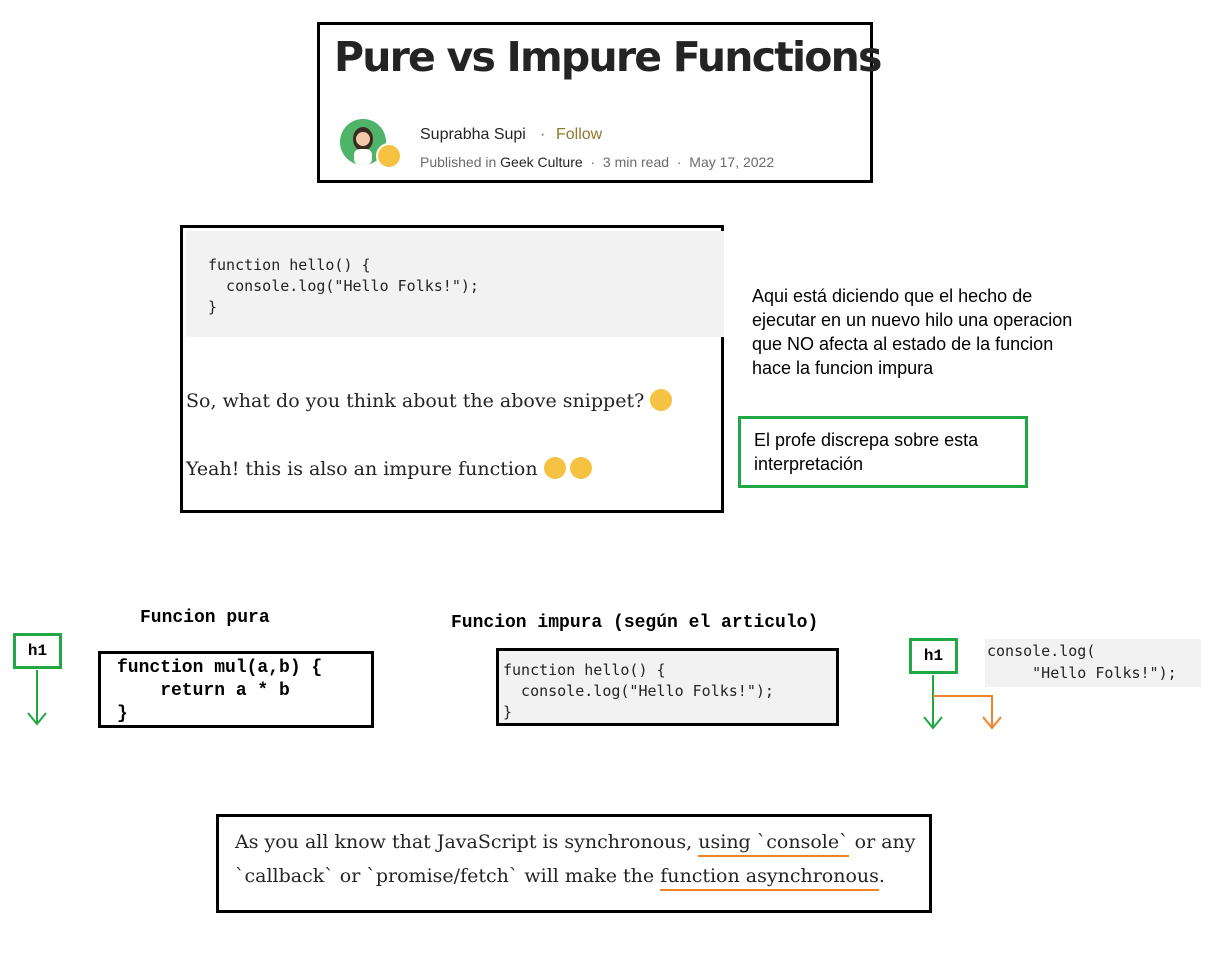  What do you see at coordinates (933, 656) in the screenshot?
I see `thread-h1-right: h1` at bounding box center [933, 656].